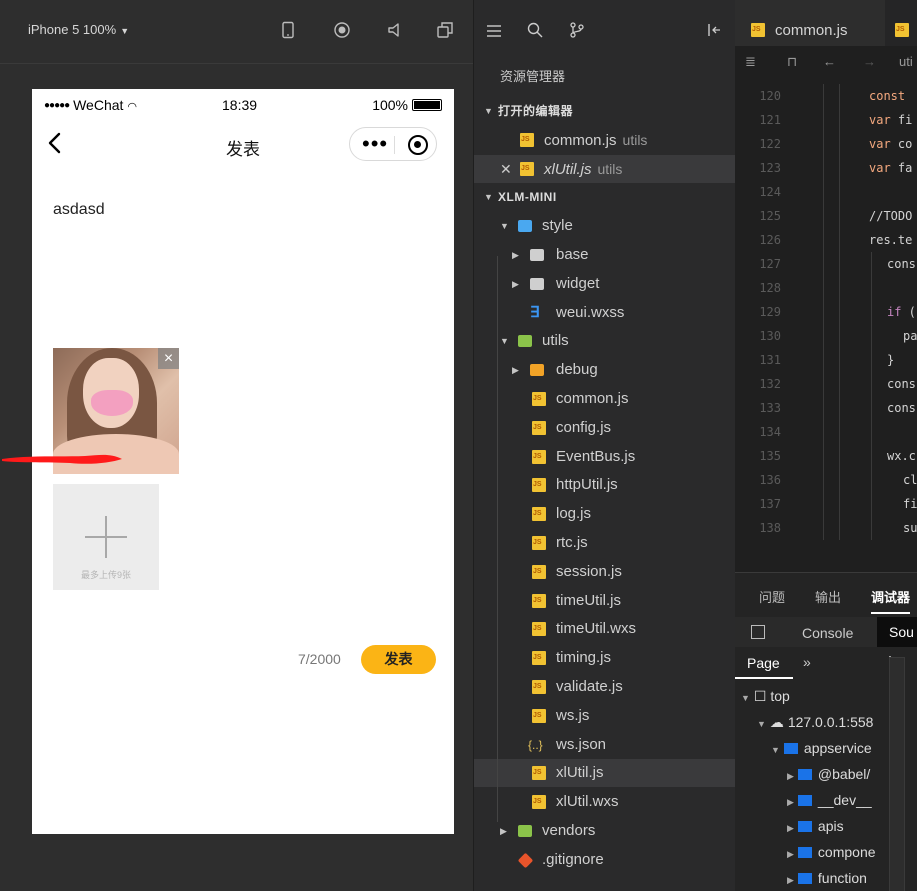 This screenshot has height=891, width=917. Describe the element at coordinates (831, 852) in the screenshot. I see `tree-folder: ▶ compone` at that location.